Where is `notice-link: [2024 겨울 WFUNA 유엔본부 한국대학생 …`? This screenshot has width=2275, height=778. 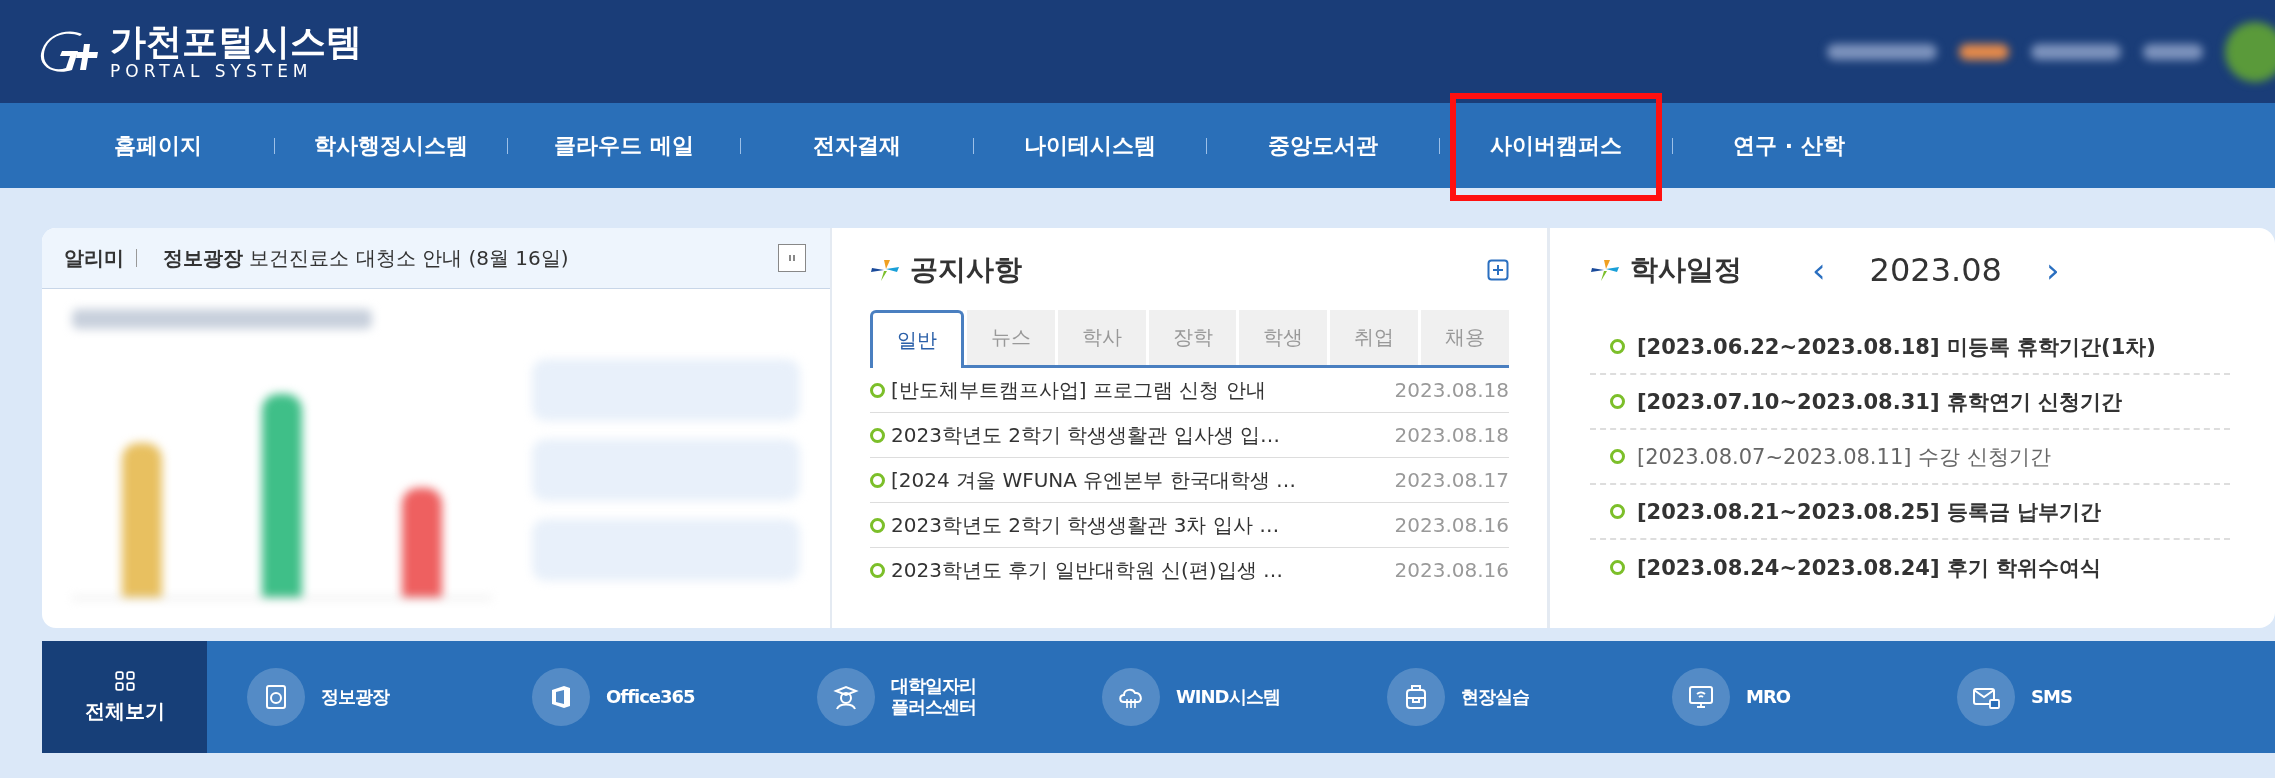
notice-link: [2024 겨울 WFUNA 유엔본부 한국대학생 … is located at coordinates (1140, 480).